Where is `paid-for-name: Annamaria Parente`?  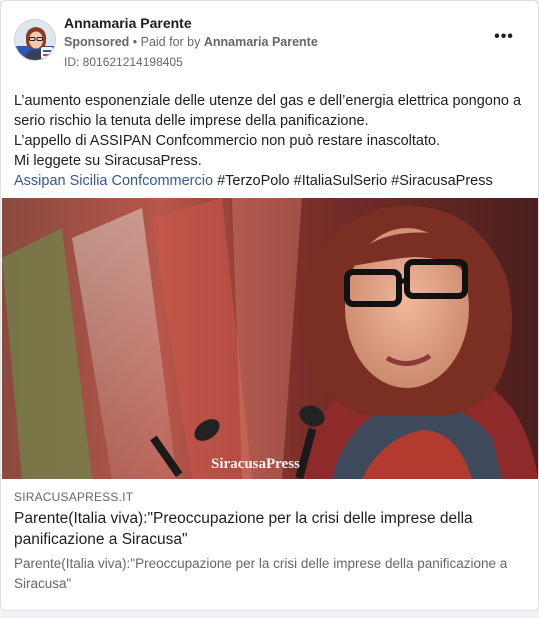 paid-for-name: Annamaria Parente is located at coordinates (261, 42).